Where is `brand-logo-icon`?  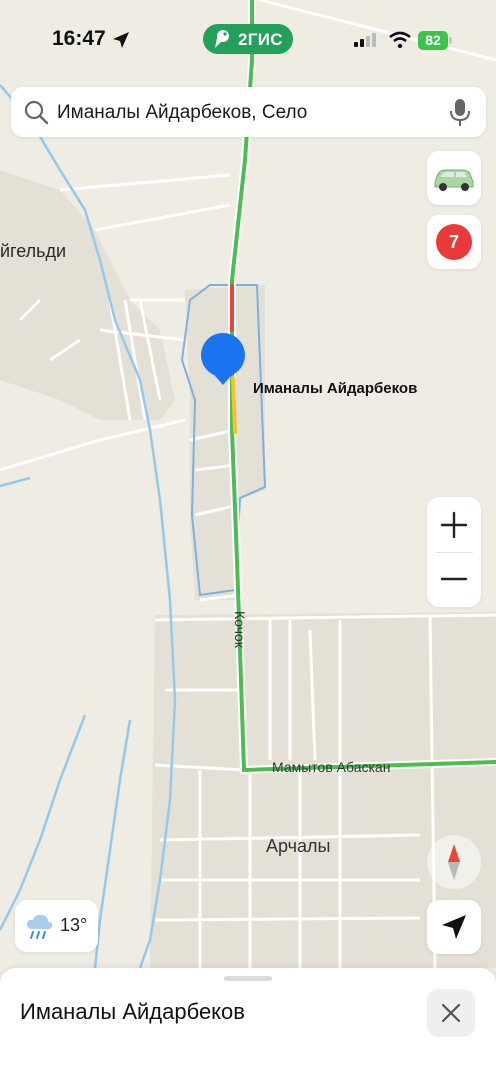
brand-logo-icon is located at coordinates (222, 39).